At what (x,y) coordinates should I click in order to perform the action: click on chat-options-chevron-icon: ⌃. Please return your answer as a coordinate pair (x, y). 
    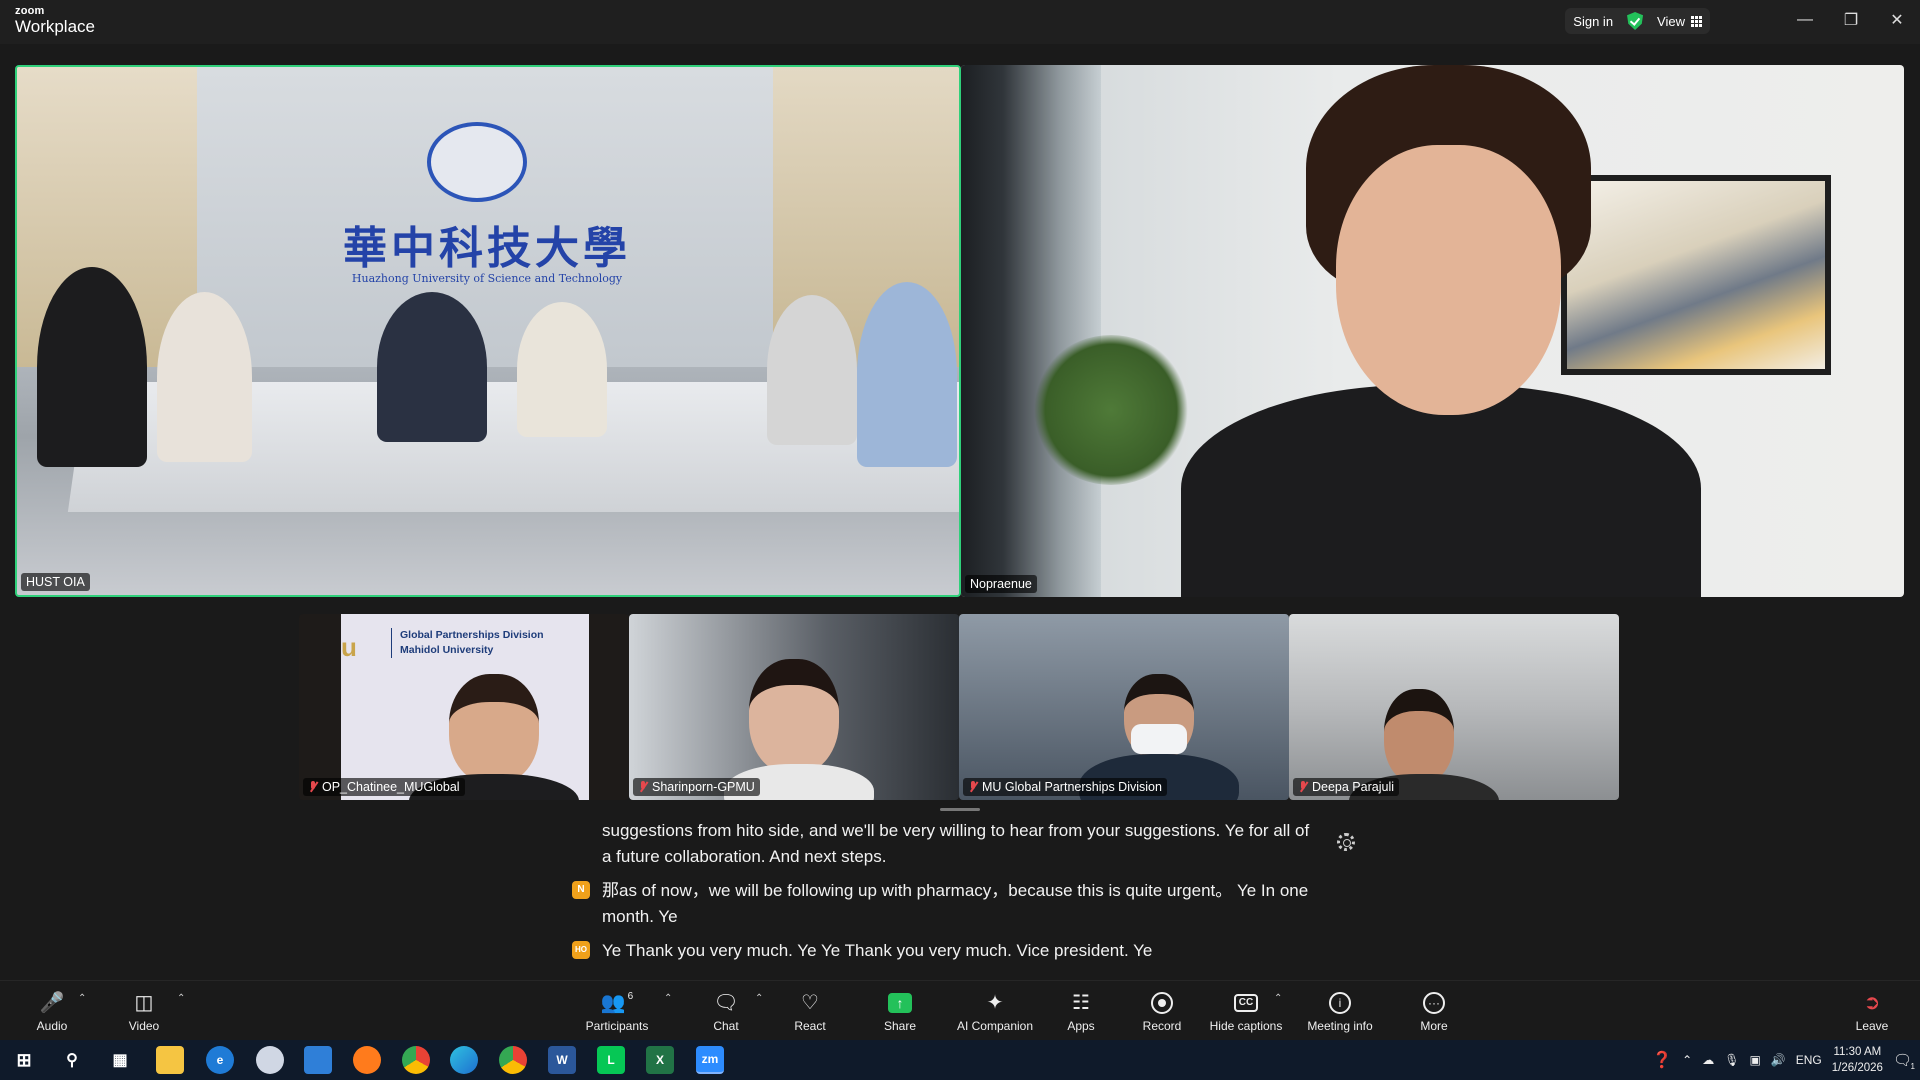
    Looking at the image, I should click on (759, 998).